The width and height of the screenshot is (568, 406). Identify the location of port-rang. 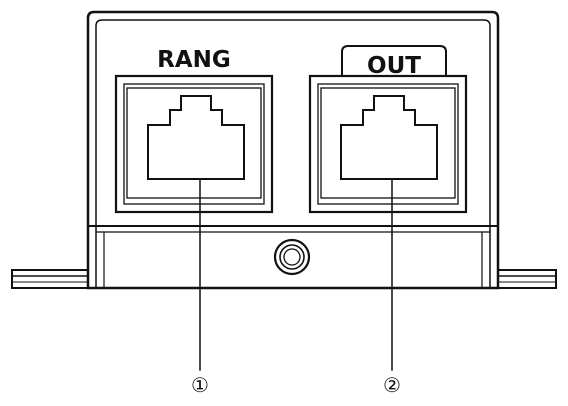
(194, 144).